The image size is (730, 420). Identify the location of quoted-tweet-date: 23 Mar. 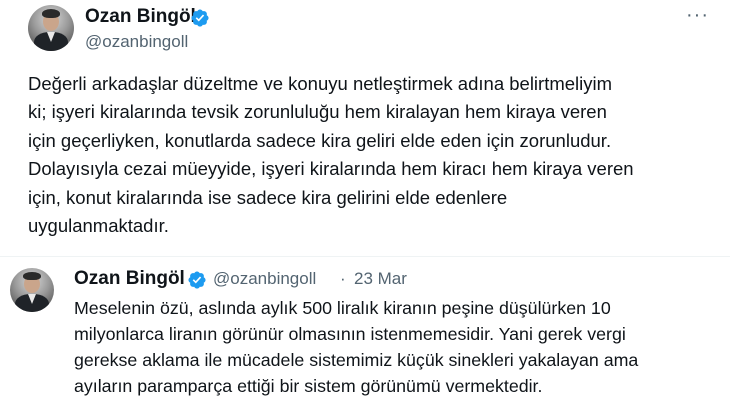
(380, 279).